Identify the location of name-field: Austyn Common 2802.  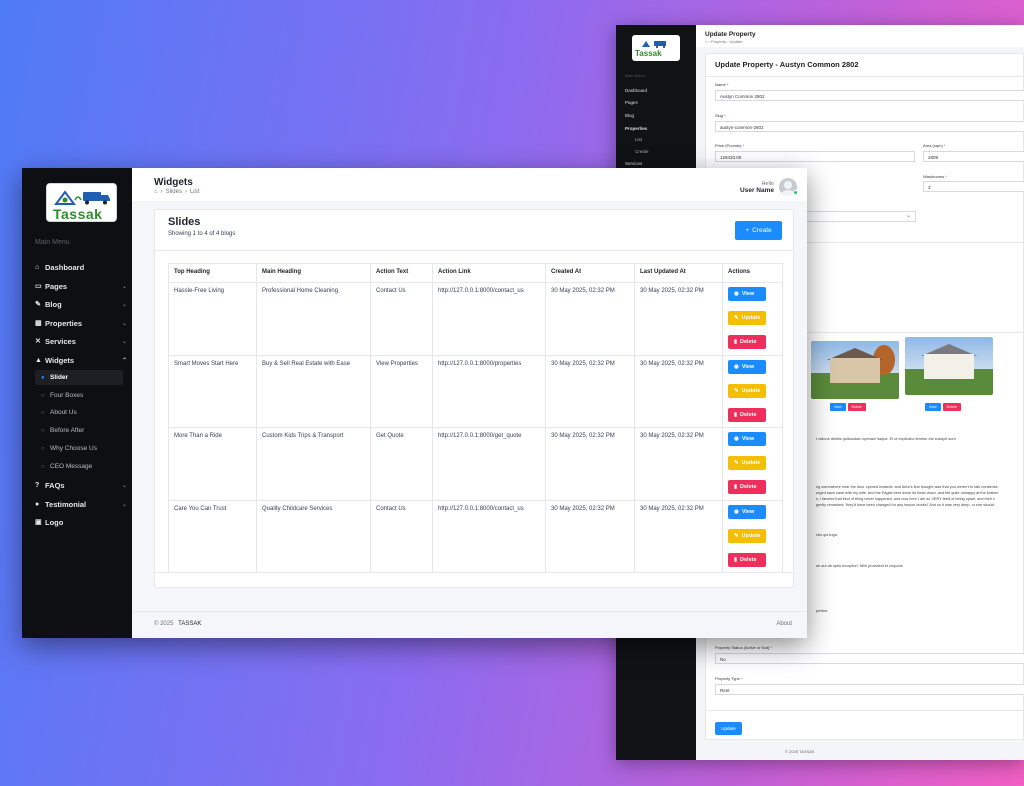
(869, 95).